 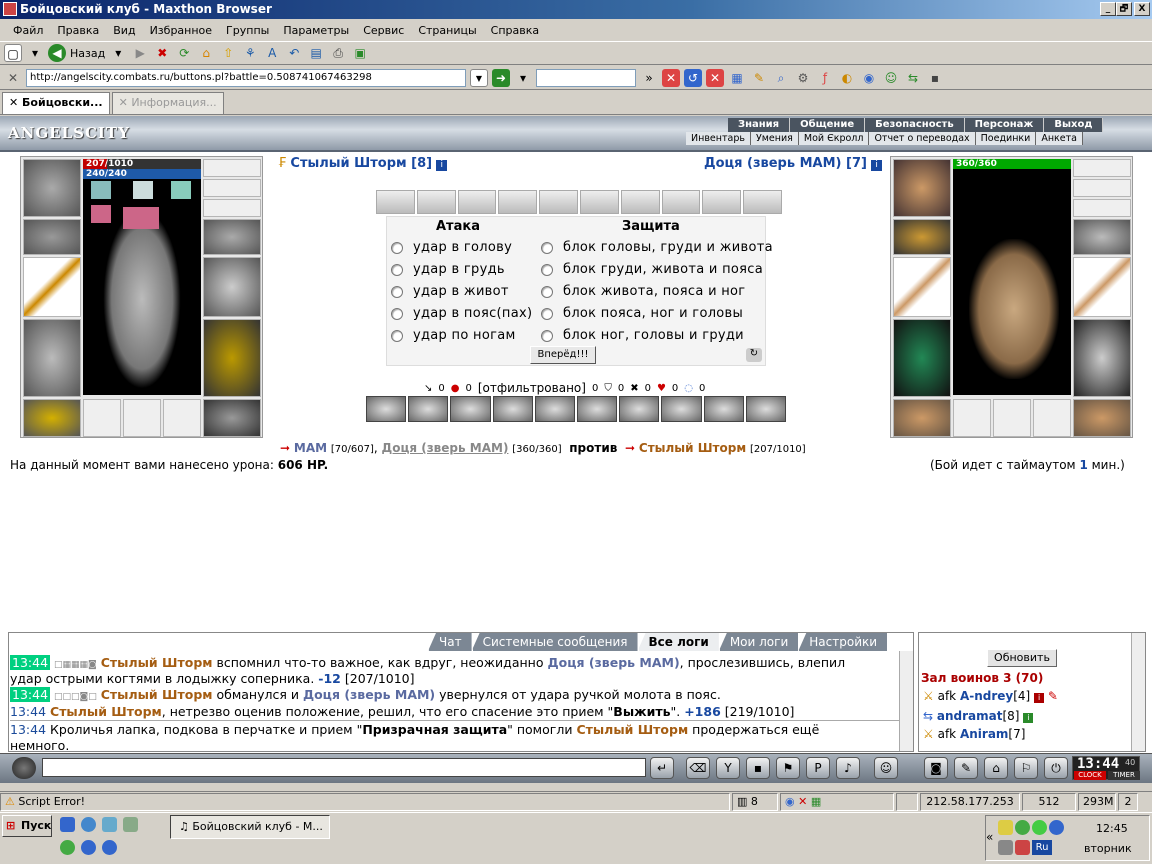 What do you see at coordinates (78, 30) in the screenshot?
I see `menu-edit: Правка` at bounding box center [78, 30].